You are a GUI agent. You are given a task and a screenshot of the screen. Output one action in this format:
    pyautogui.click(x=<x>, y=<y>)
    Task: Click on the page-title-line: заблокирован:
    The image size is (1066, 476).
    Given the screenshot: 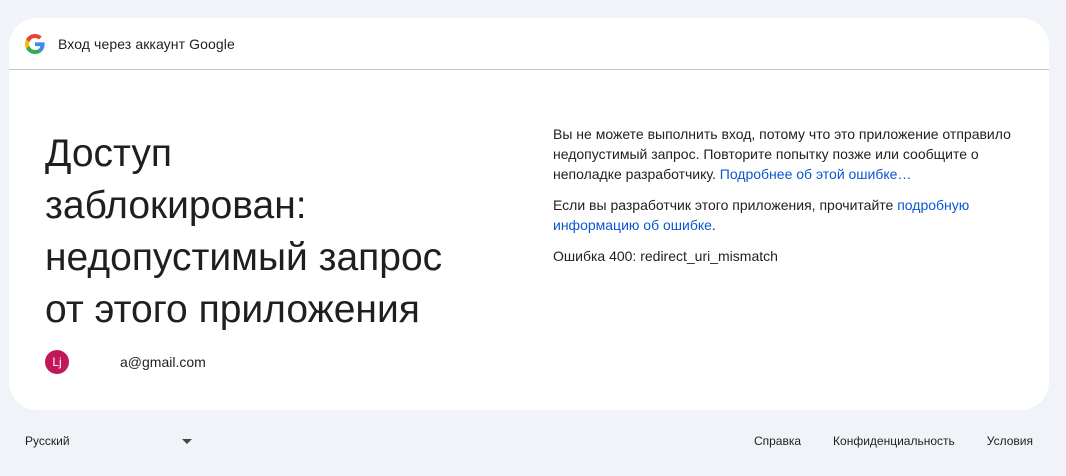 What is the action you would take?
    pyautogui.click(x=176, y=205)
    